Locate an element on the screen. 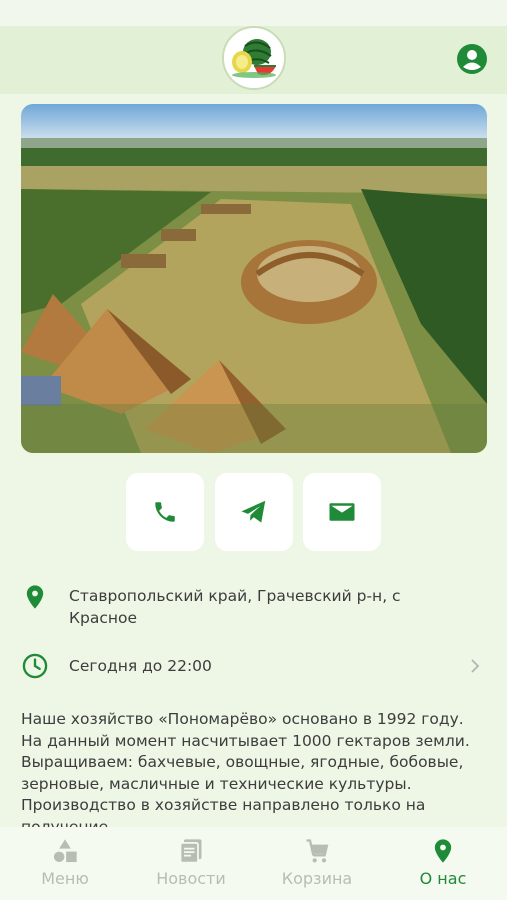  tab-menu-label: Меню is located at coordinates (65, 878).